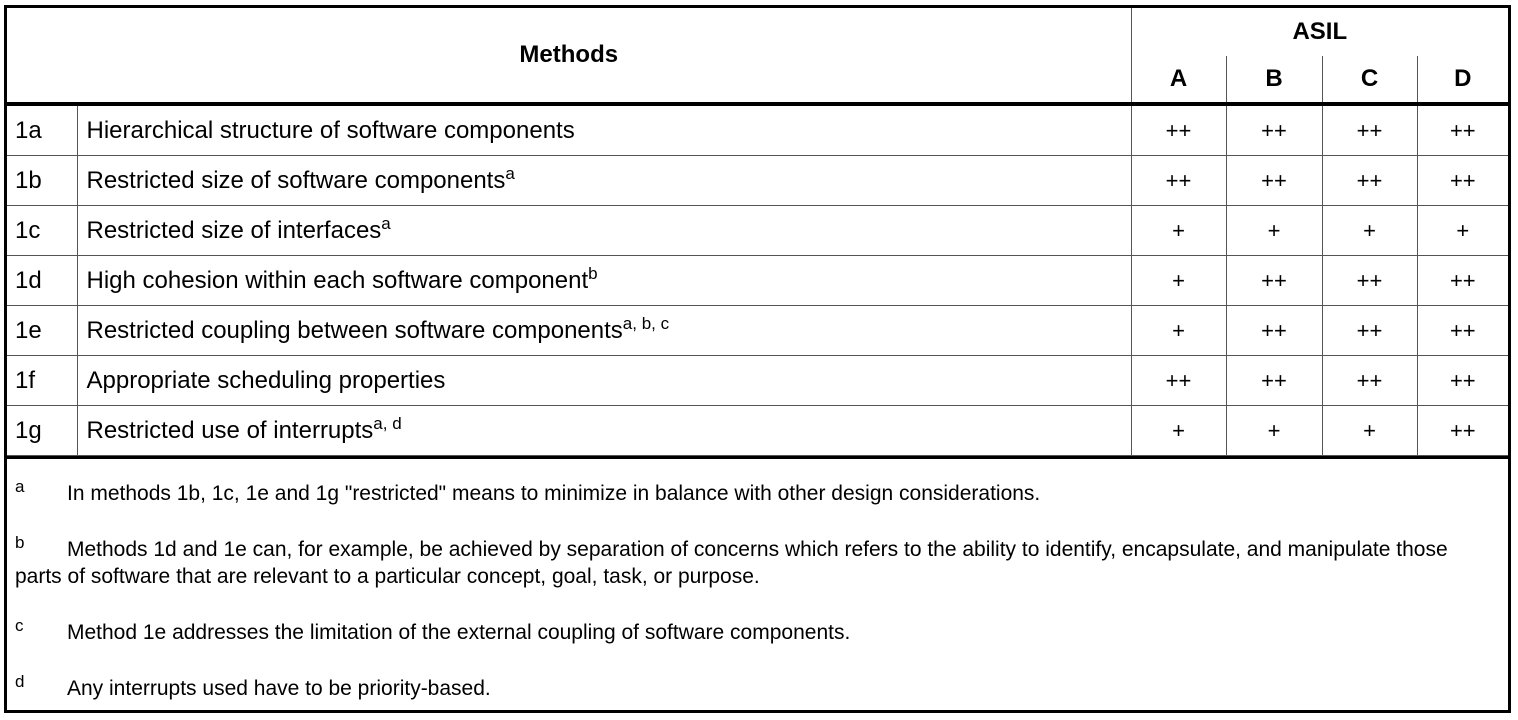  Describe the element at coordinates (42, 180) in the screenshot. I see `method-id: 1b` at that location.